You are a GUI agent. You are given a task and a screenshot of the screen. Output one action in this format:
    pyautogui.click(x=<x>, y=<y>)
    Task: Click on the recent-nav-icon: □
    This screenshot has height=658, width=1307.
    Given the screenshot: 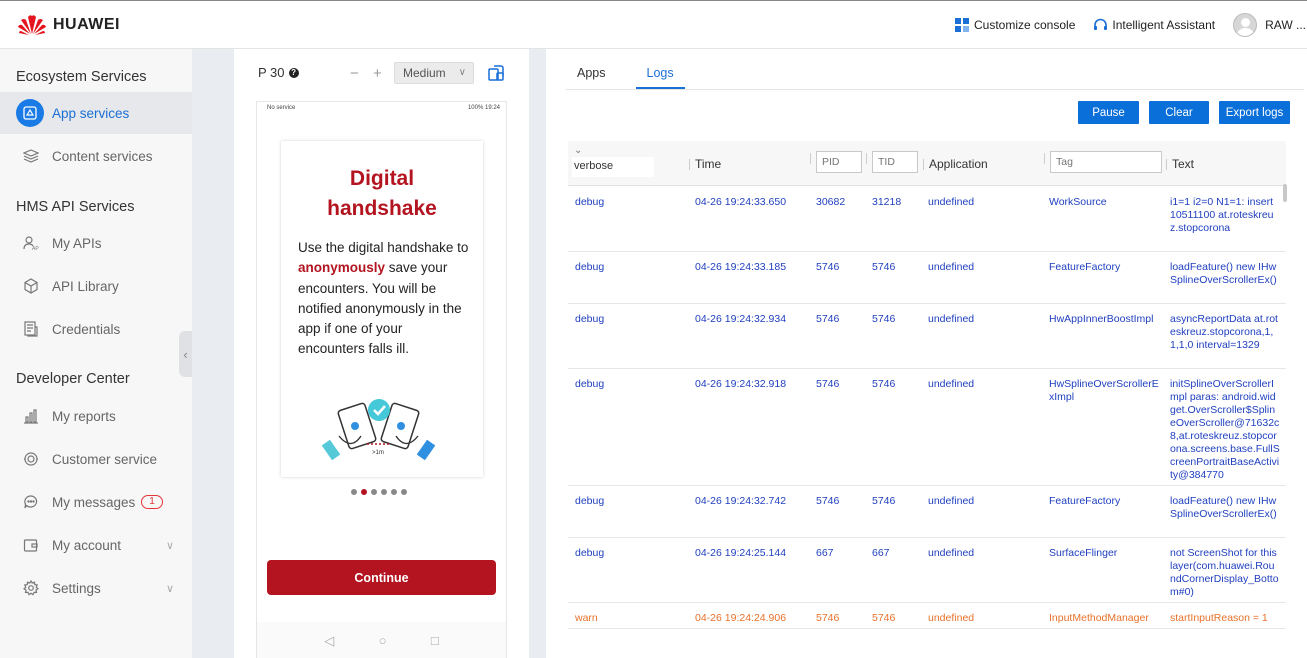 What is the action you would take?
    pyautogui.click(x=435, y=640)
    